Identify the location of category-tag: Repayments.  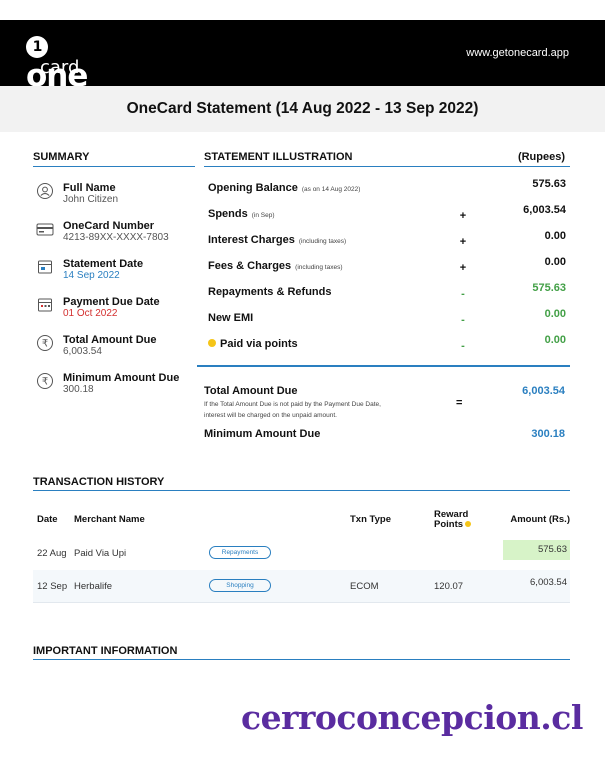
(240, 552).